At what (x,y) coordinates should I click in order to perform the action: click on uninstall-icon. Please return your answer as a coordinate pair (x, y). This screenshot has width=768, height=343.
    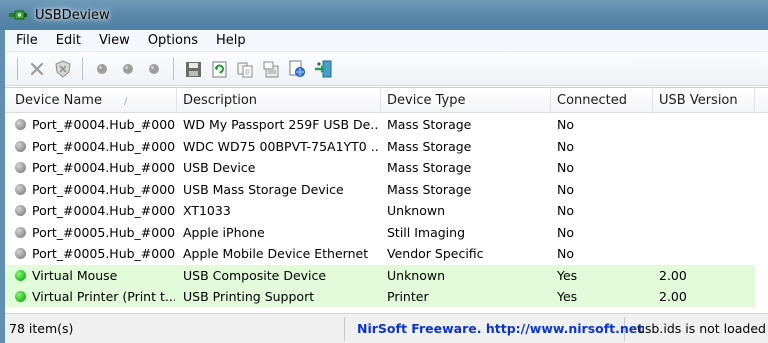
    Looking at the image, I should click on (63, 69).